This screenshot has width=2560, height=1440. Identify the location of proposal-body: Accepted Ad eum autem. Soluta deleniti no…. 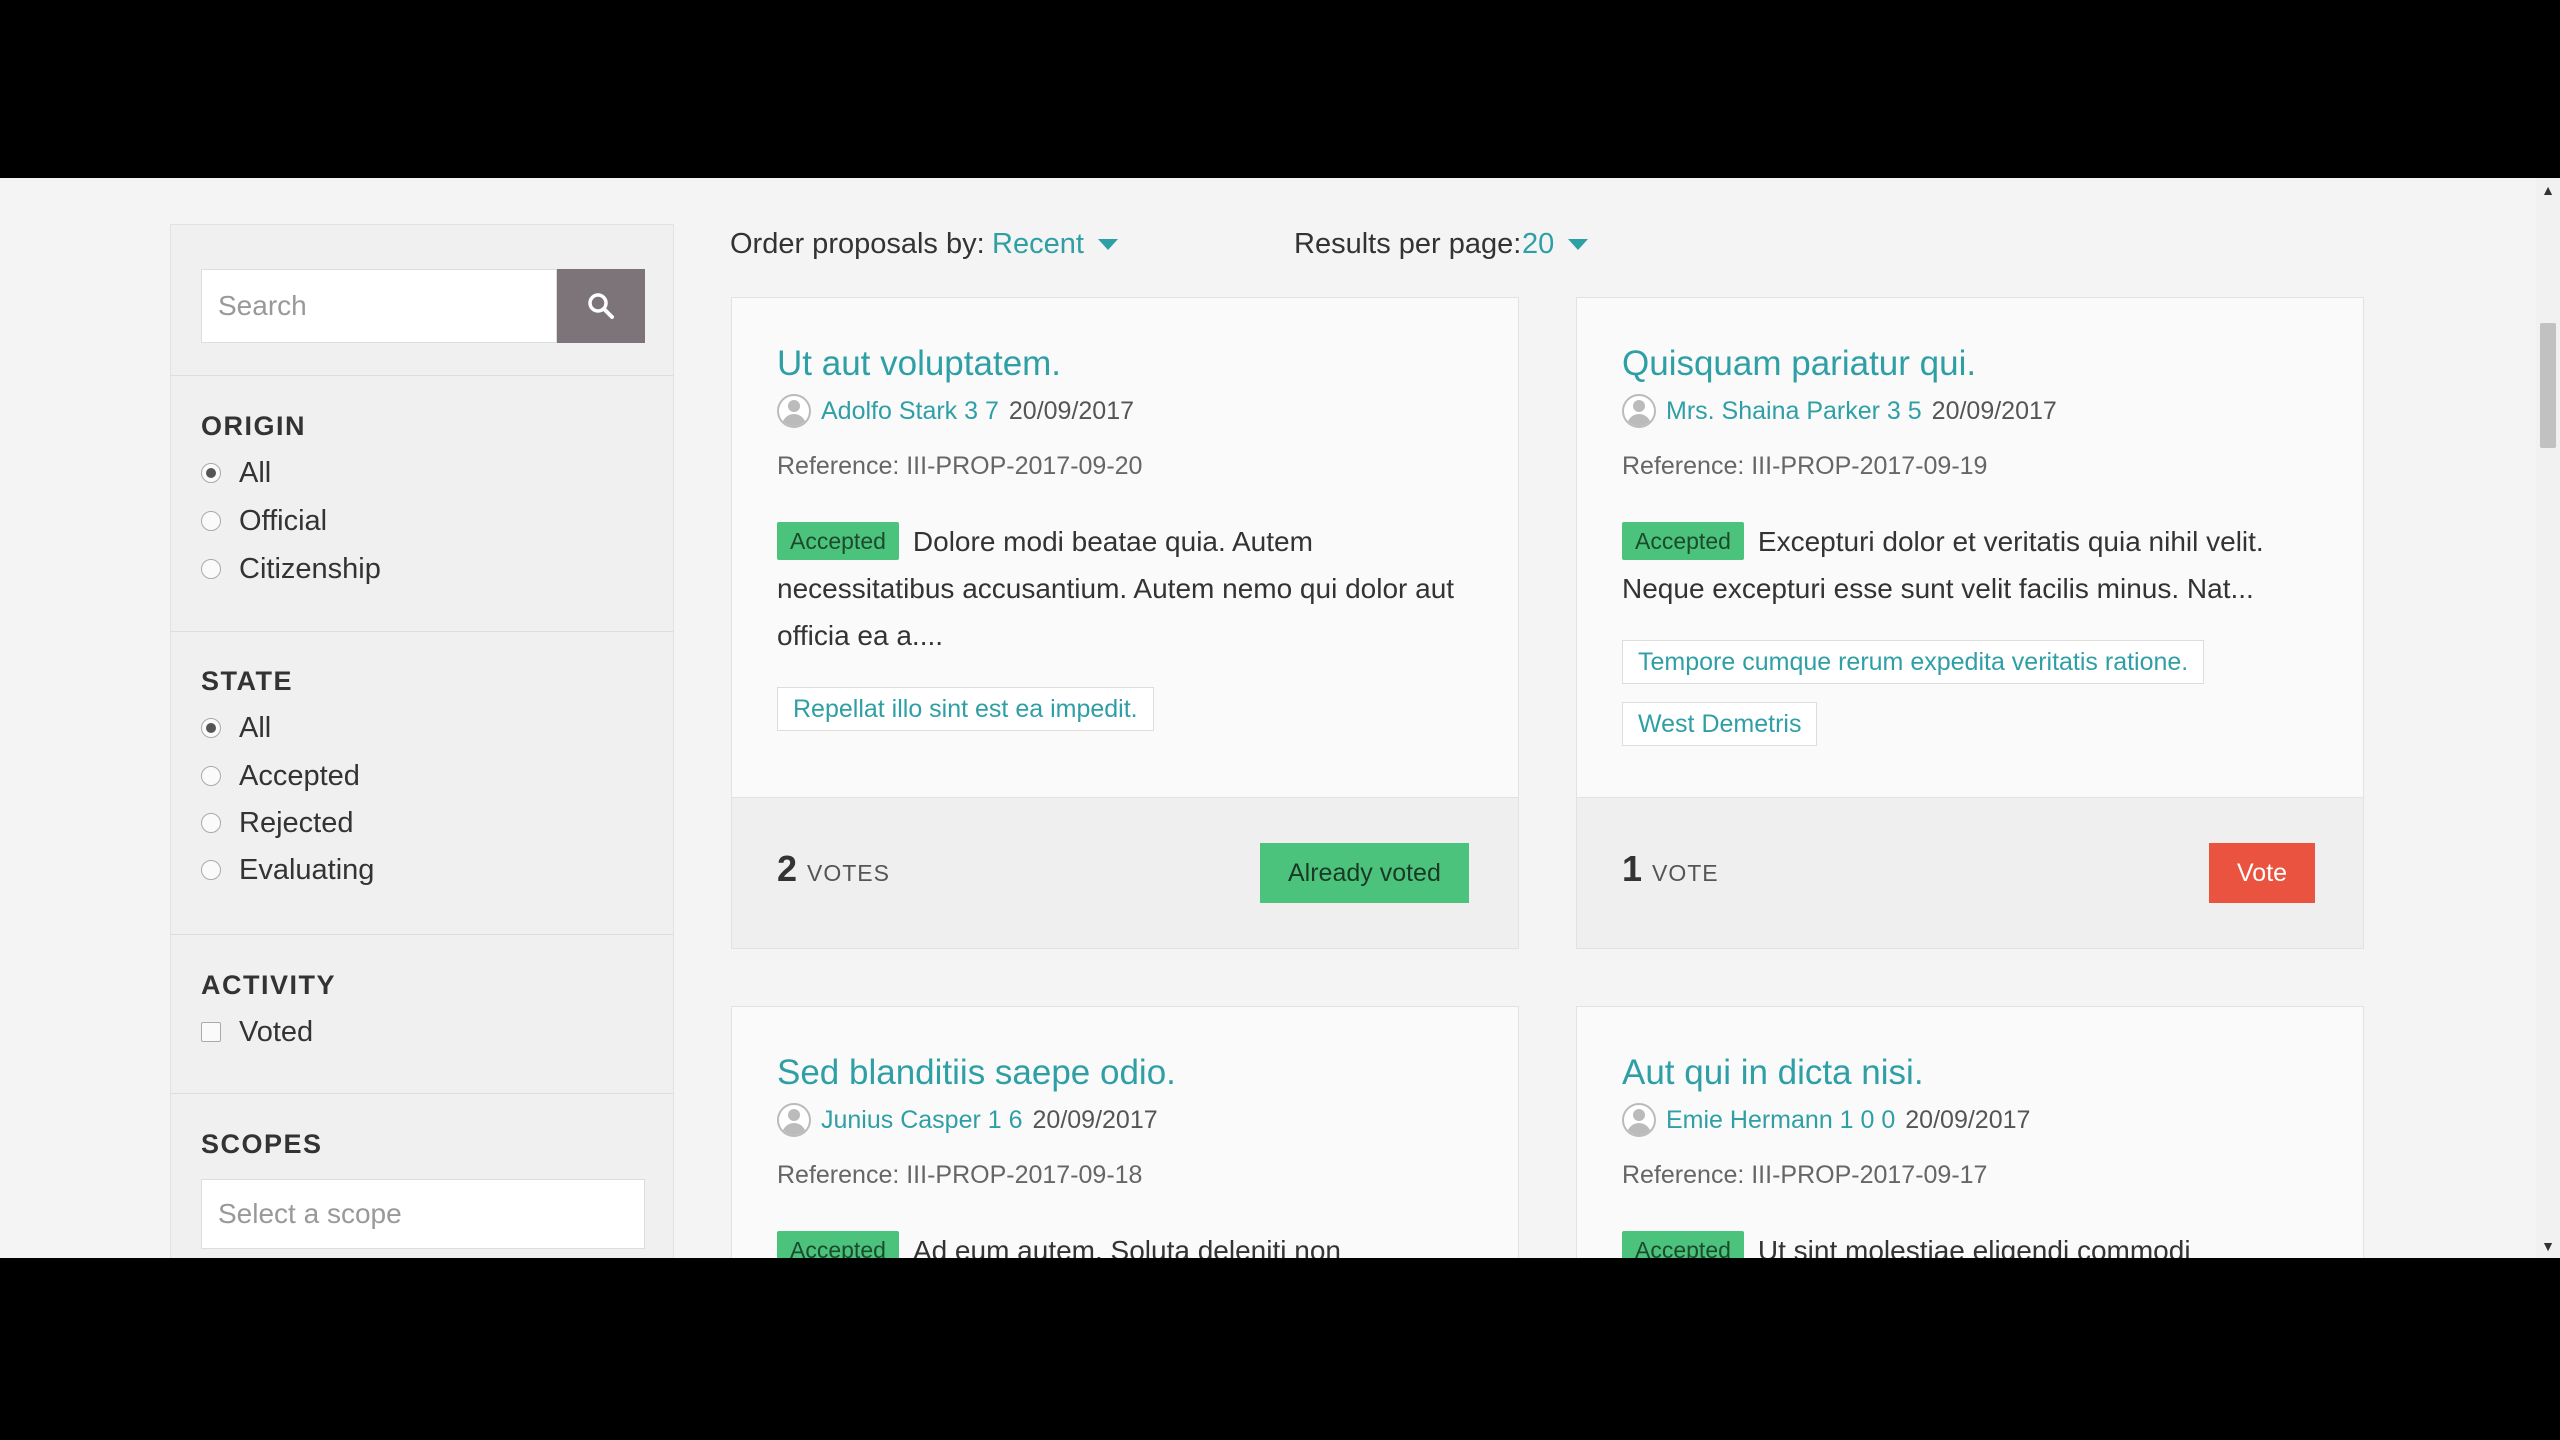
(1129, 1242).